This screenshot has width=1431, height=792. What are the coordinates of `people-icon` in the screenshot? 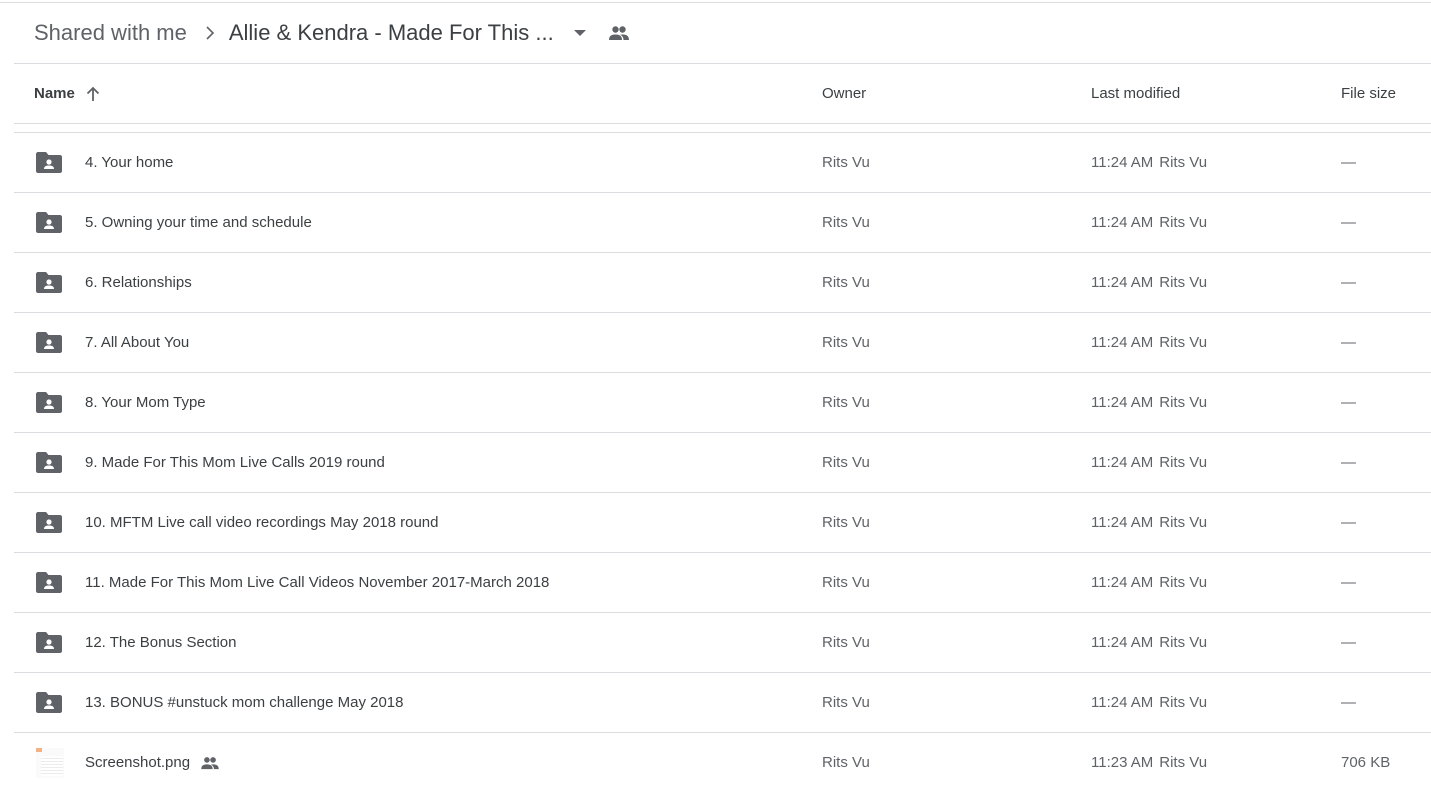 It's located at (619, 33).